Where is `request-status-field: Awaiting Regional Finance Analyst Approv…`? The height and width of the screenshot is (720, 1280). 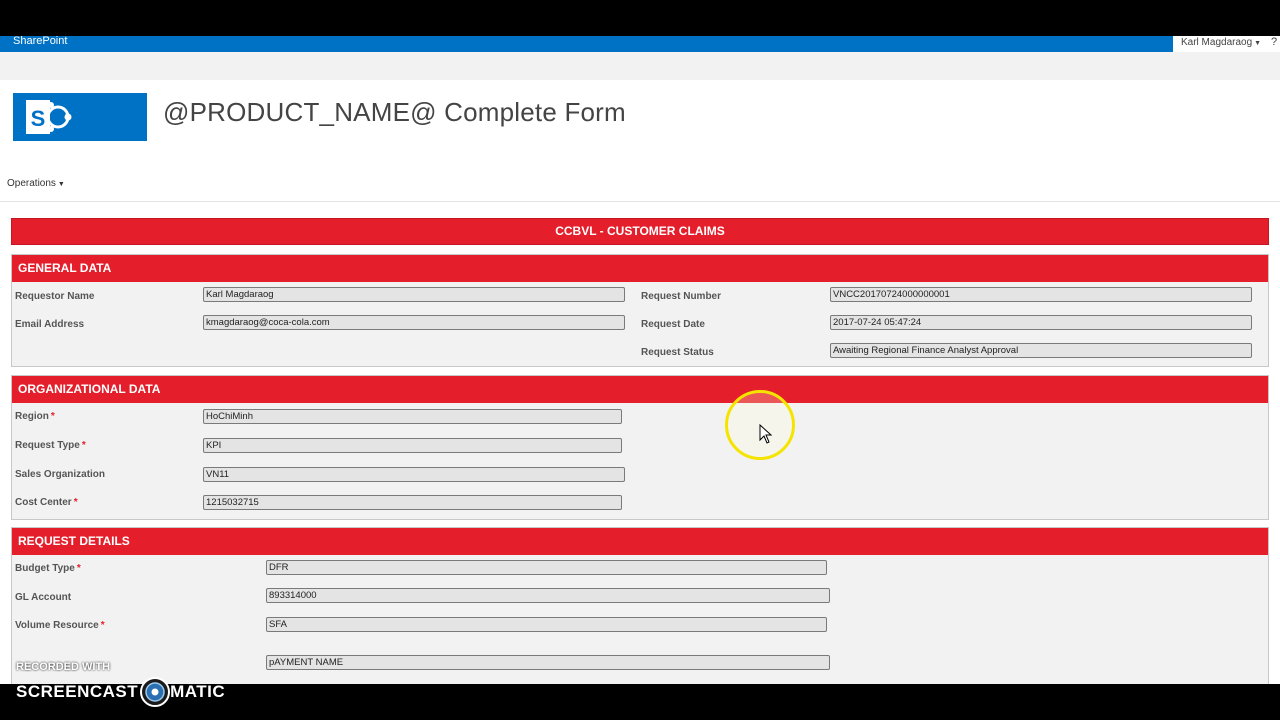 request-status-field: Awaiting Regional Finance Analyst Approv… is located at coordinates (1041, 350).